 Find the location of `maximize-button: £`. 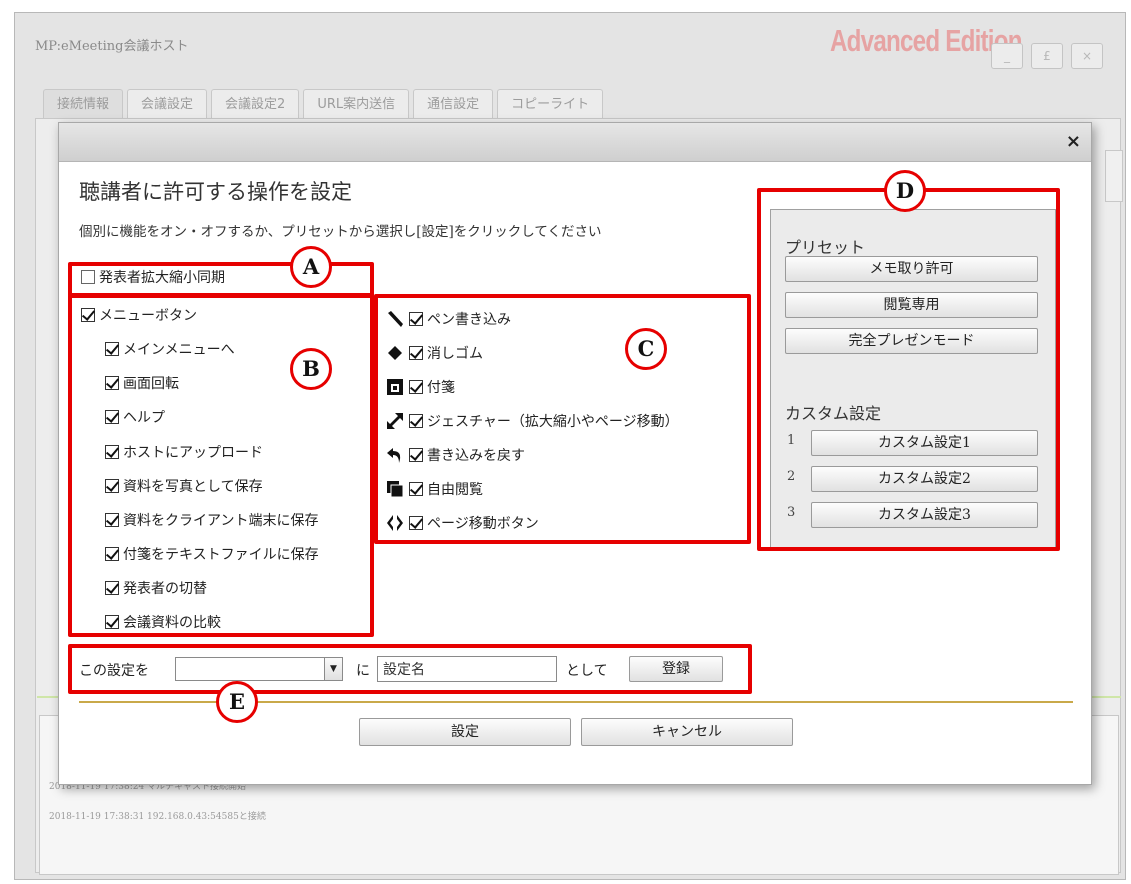

maximize-button: £ is located at coordinates (1047, 56).